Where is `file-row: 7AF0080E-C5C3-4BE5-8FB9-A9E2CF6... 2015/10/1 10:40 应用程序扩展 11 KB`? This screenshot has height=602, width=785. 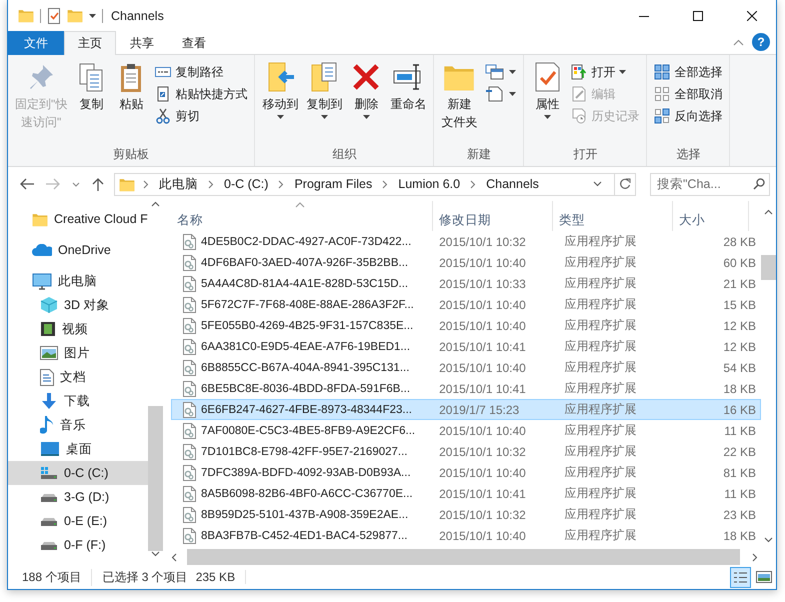
file-row: 7AF0080E-C5C3-4BE5-8FB9-A9E2CF6... 2015/10/1 10:40 应用程序扩展 11 KB is located at coordinates (466, 430).